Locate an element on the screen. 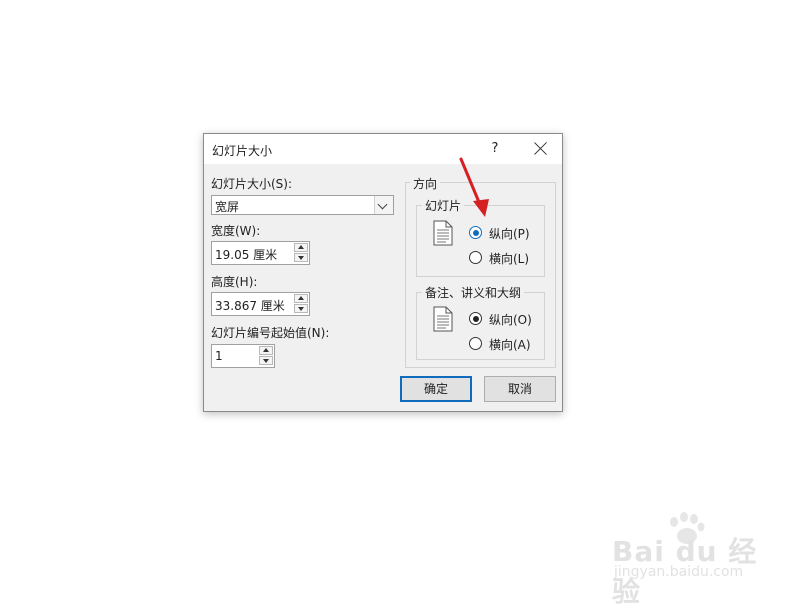  slide-size-value: 宽屏 is located at coordinates (227, 207).